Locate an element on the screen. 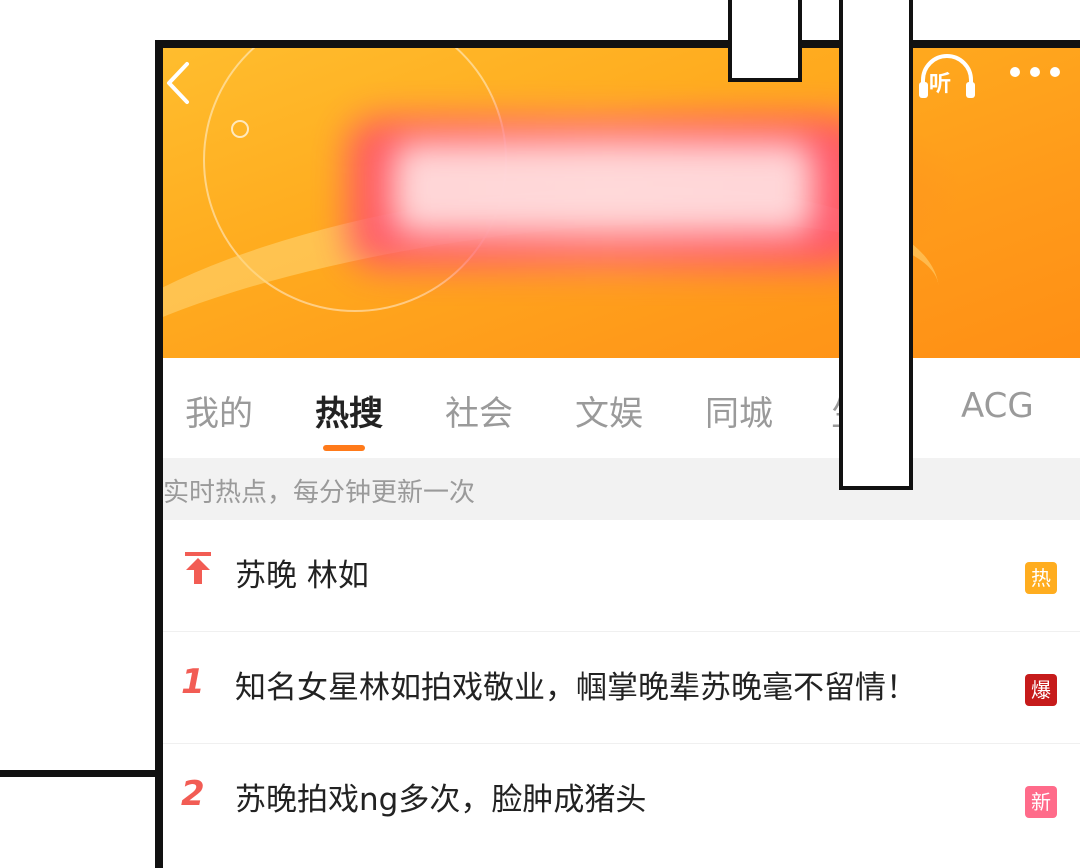  more-dots-icon is located at coordinates (1037, 78).